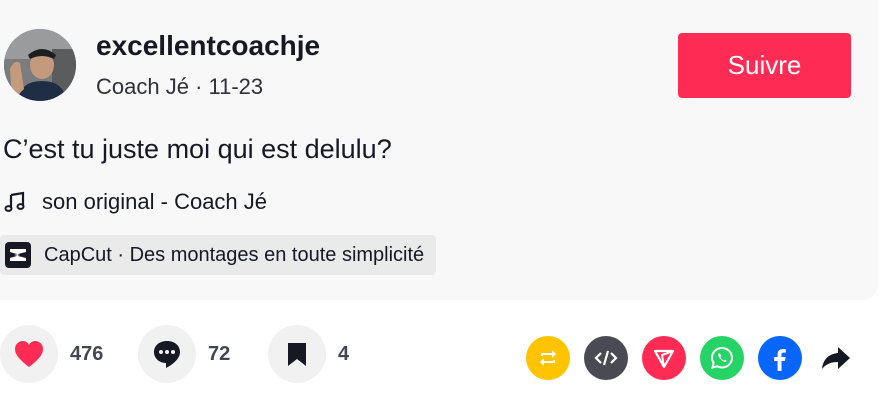  Describe the element at coordinates (344, 353) in the screenshot. I see `save-count: 4` at that location.